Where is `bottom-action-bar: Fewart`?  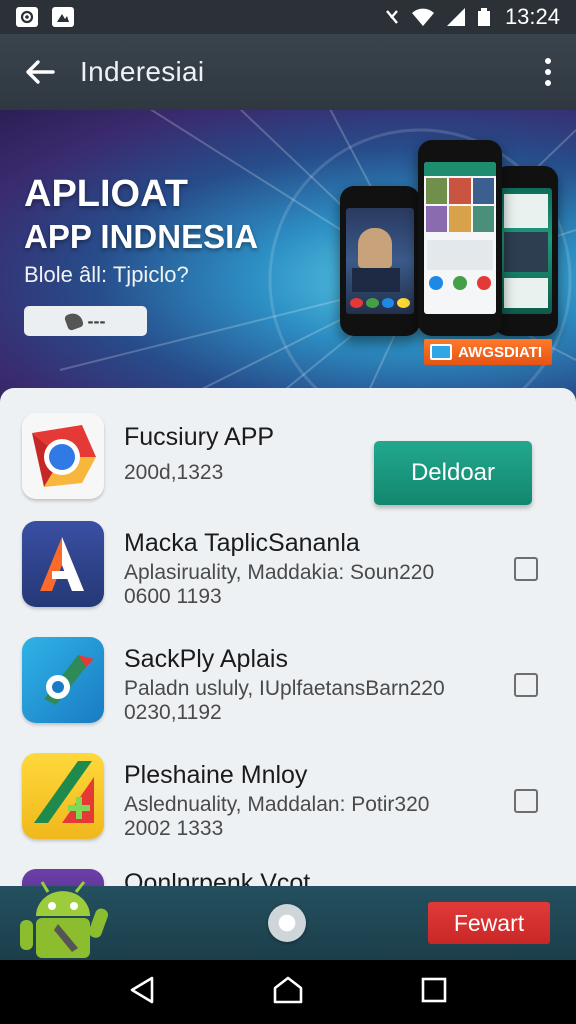
bottom-action-bar: Fewart is located at coordinates (288, 920).